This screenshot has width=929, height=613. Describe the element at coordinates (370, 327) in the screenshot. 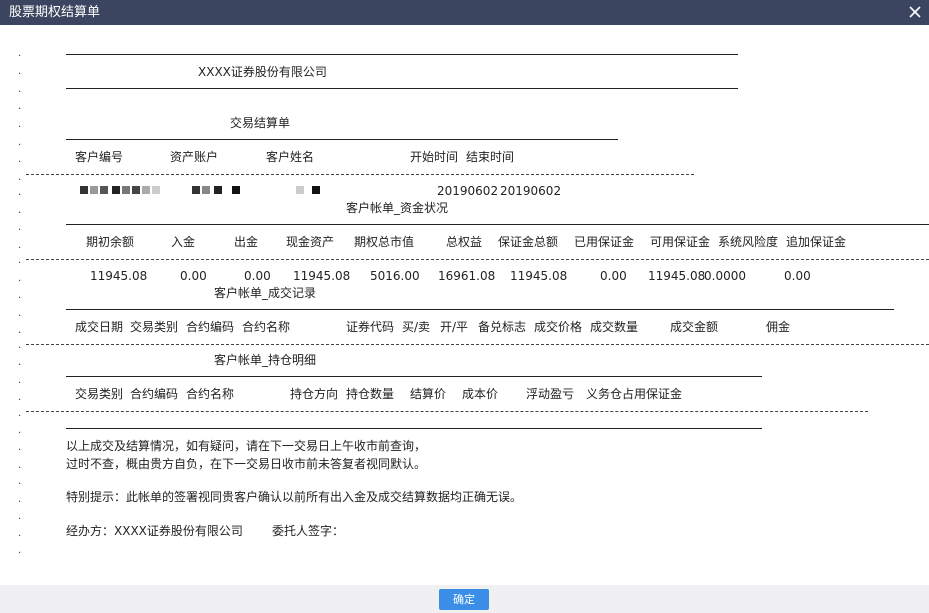

I see `trades-header: 证券代码` at that location.